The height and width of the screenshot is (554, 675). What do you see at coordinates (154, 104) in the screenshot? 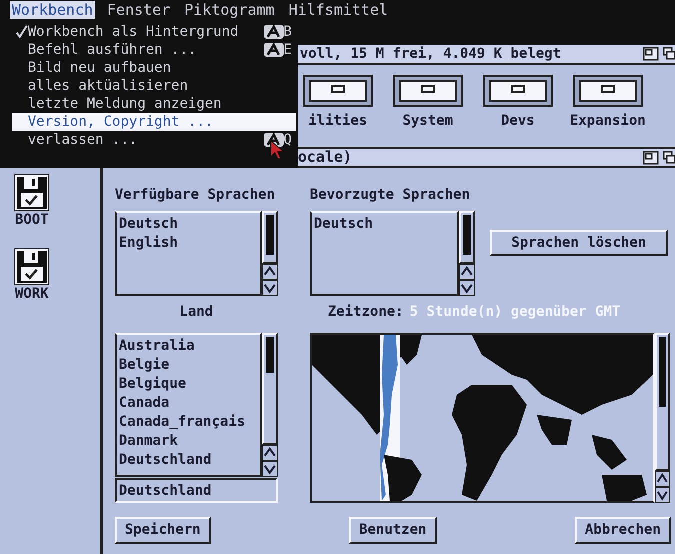
I see `menu-item: letzte Meldung anzeigen` at bounding box center [154, 104].